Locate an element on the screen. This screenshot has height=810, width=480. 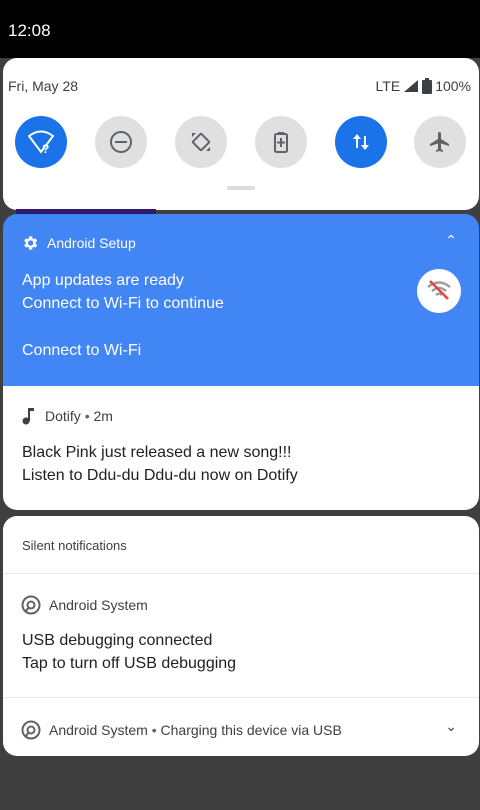
battery-icon is located at coordinates (427, 86).